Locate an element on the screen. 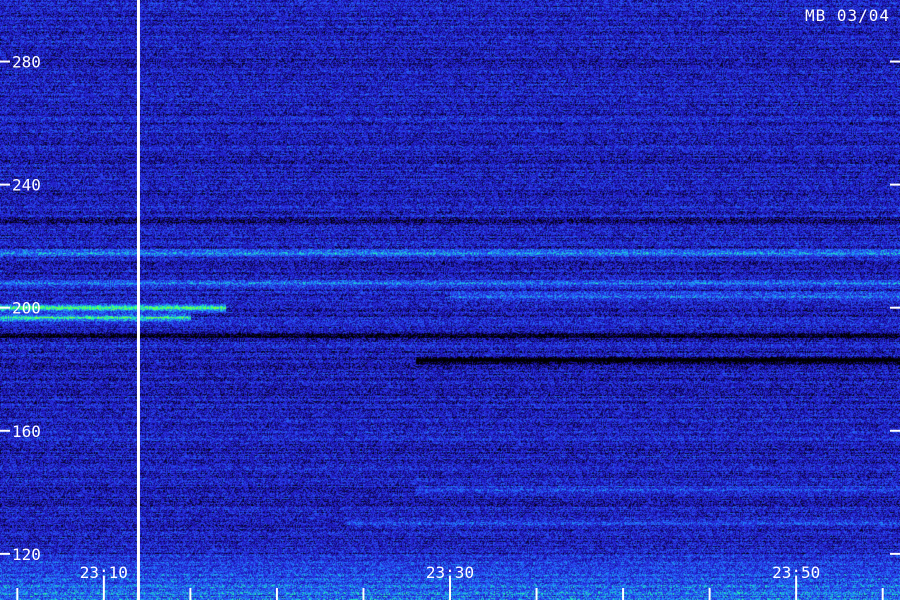 This screenshot has height=600, width=900. y-tick-label: 200 is located at coordinates (26, 308).